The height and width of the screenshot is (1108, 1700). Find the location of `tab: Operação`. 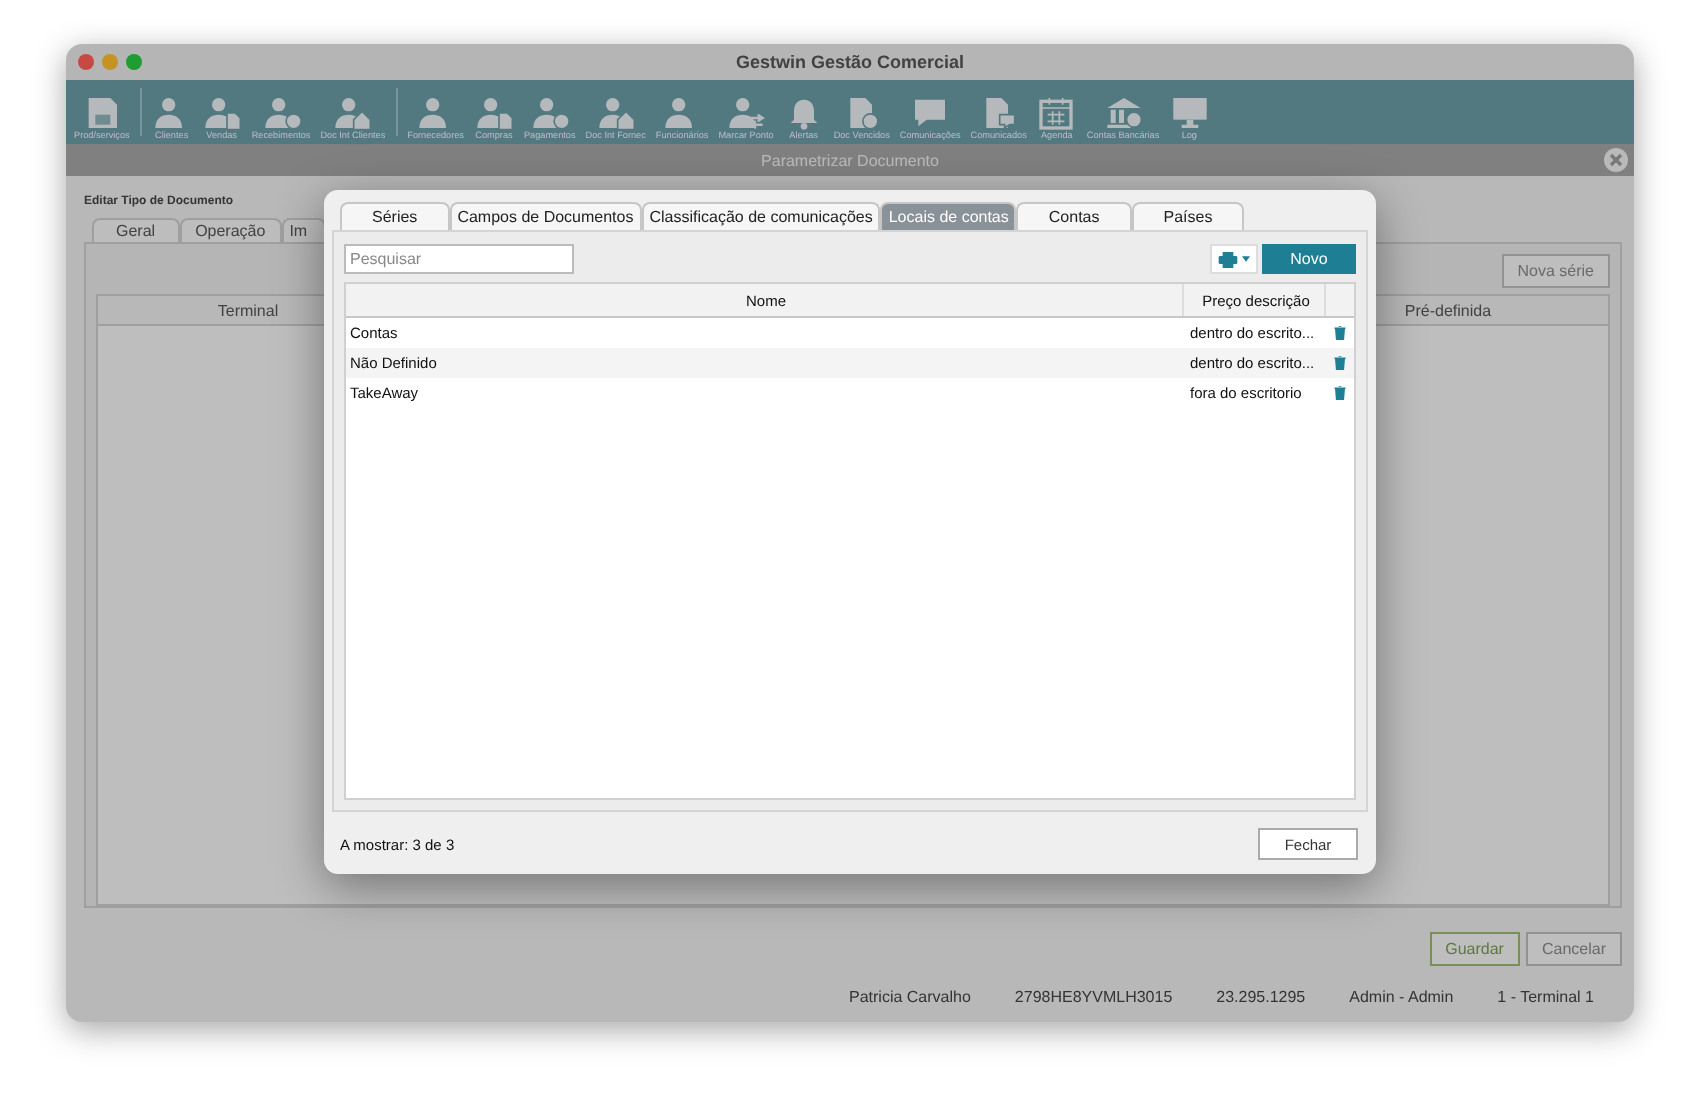

tab: Operação is located at coordinates (230, 230).